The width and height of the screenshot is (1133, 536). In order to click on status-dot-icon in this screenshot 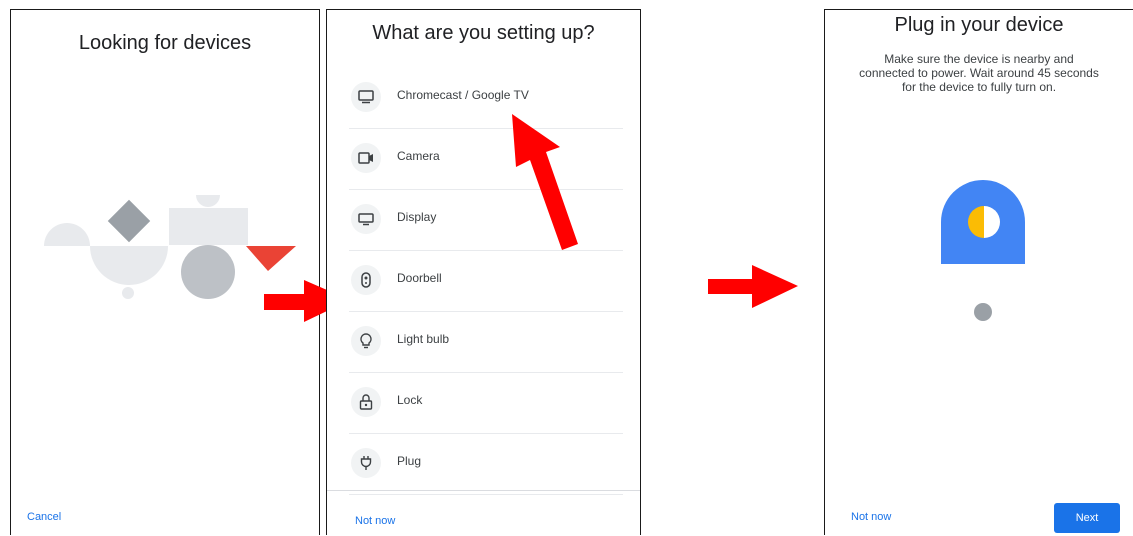, I will do `click(983, 312)`.